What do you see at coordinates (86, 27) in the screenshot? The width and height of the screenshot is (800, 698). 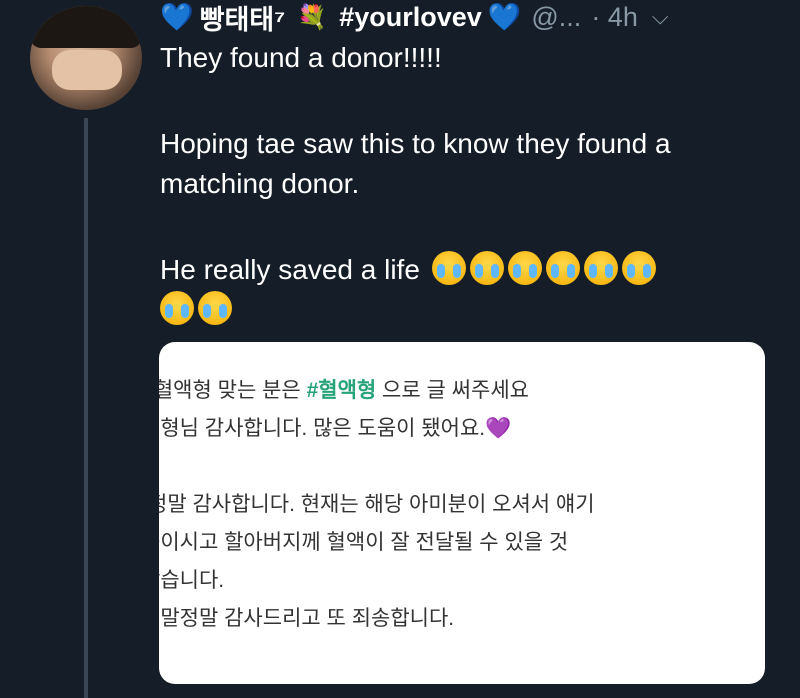 I see `avatar-hair` at bounding box center [86, 27].